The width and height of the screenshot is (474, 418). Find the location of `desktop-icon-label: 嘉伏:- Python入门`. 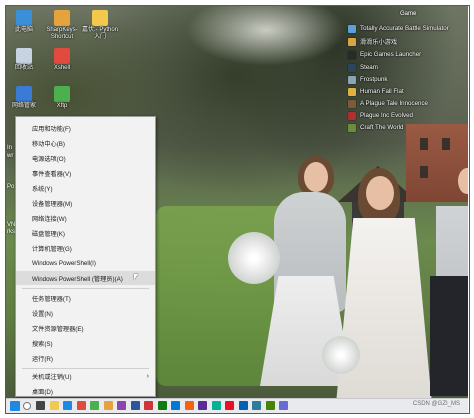

desktop-icon-label: 嘉伏:- Python入门 is located at coordinates (99, 33).